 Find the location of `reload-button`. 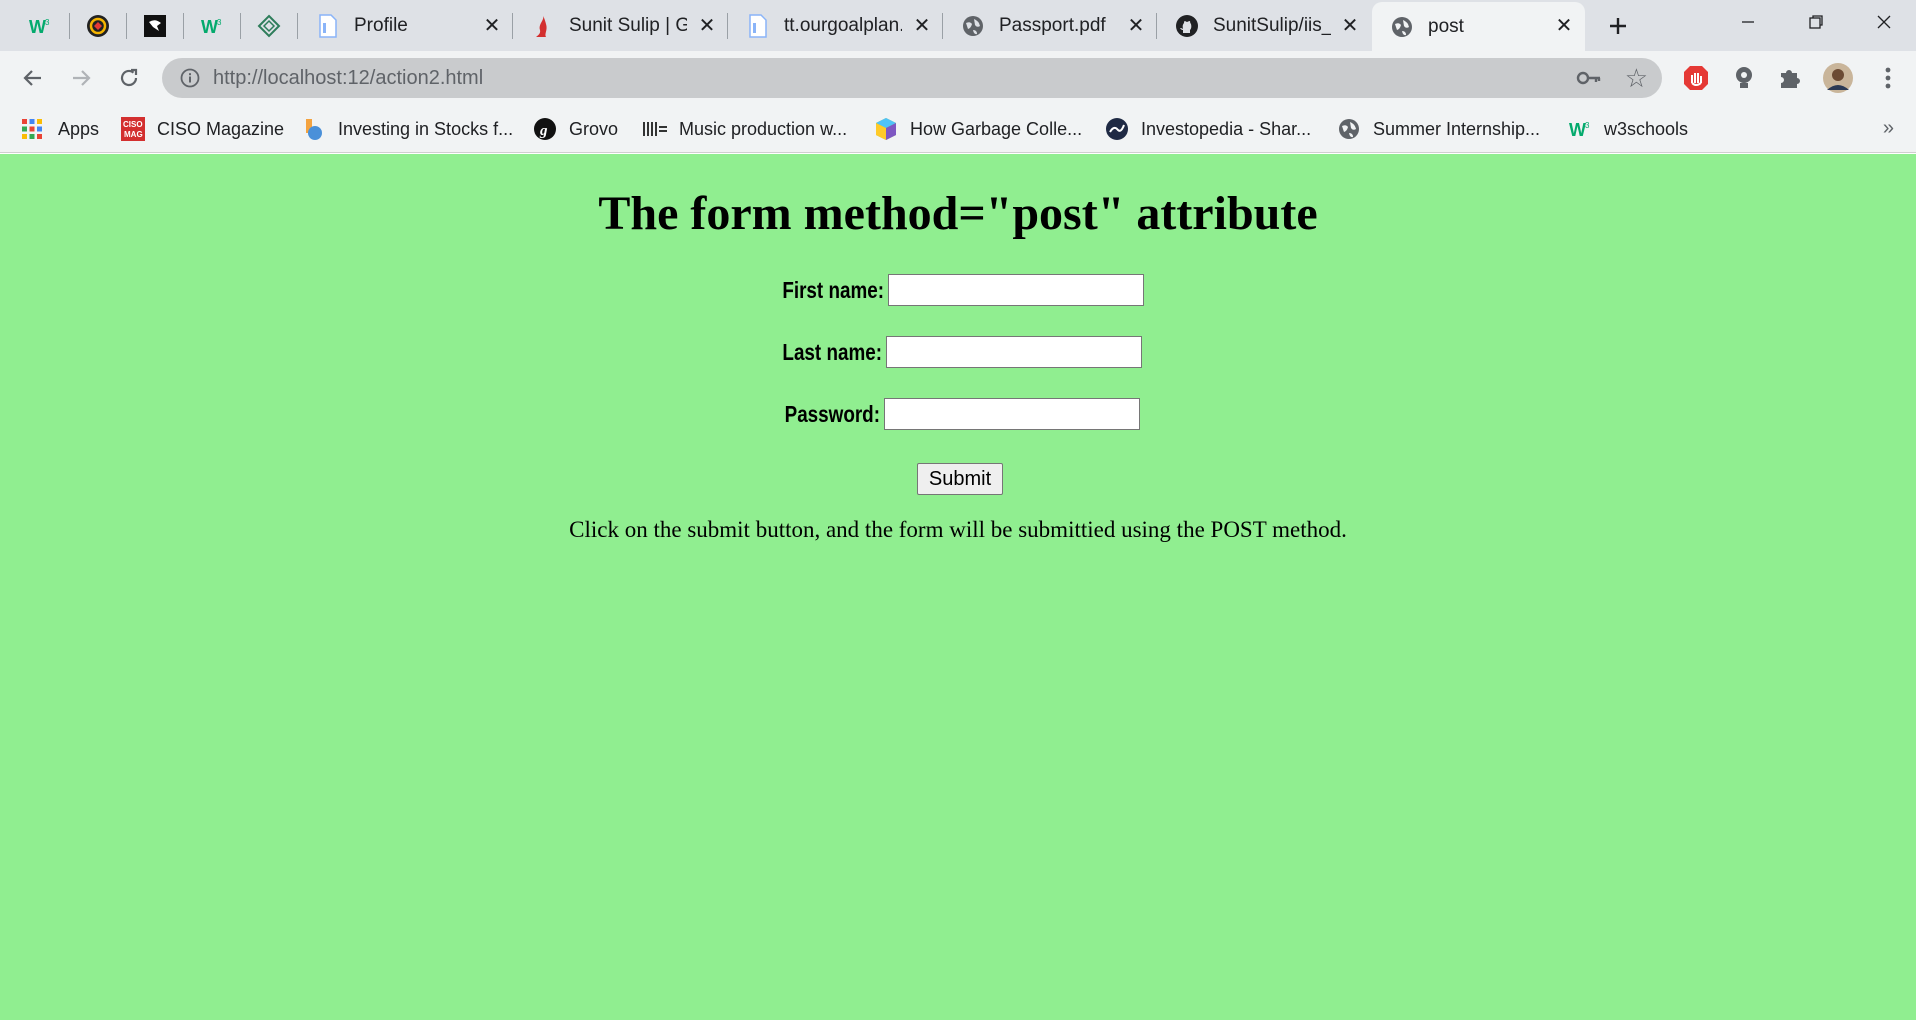

reload-button is located at coordinates (129, 78).